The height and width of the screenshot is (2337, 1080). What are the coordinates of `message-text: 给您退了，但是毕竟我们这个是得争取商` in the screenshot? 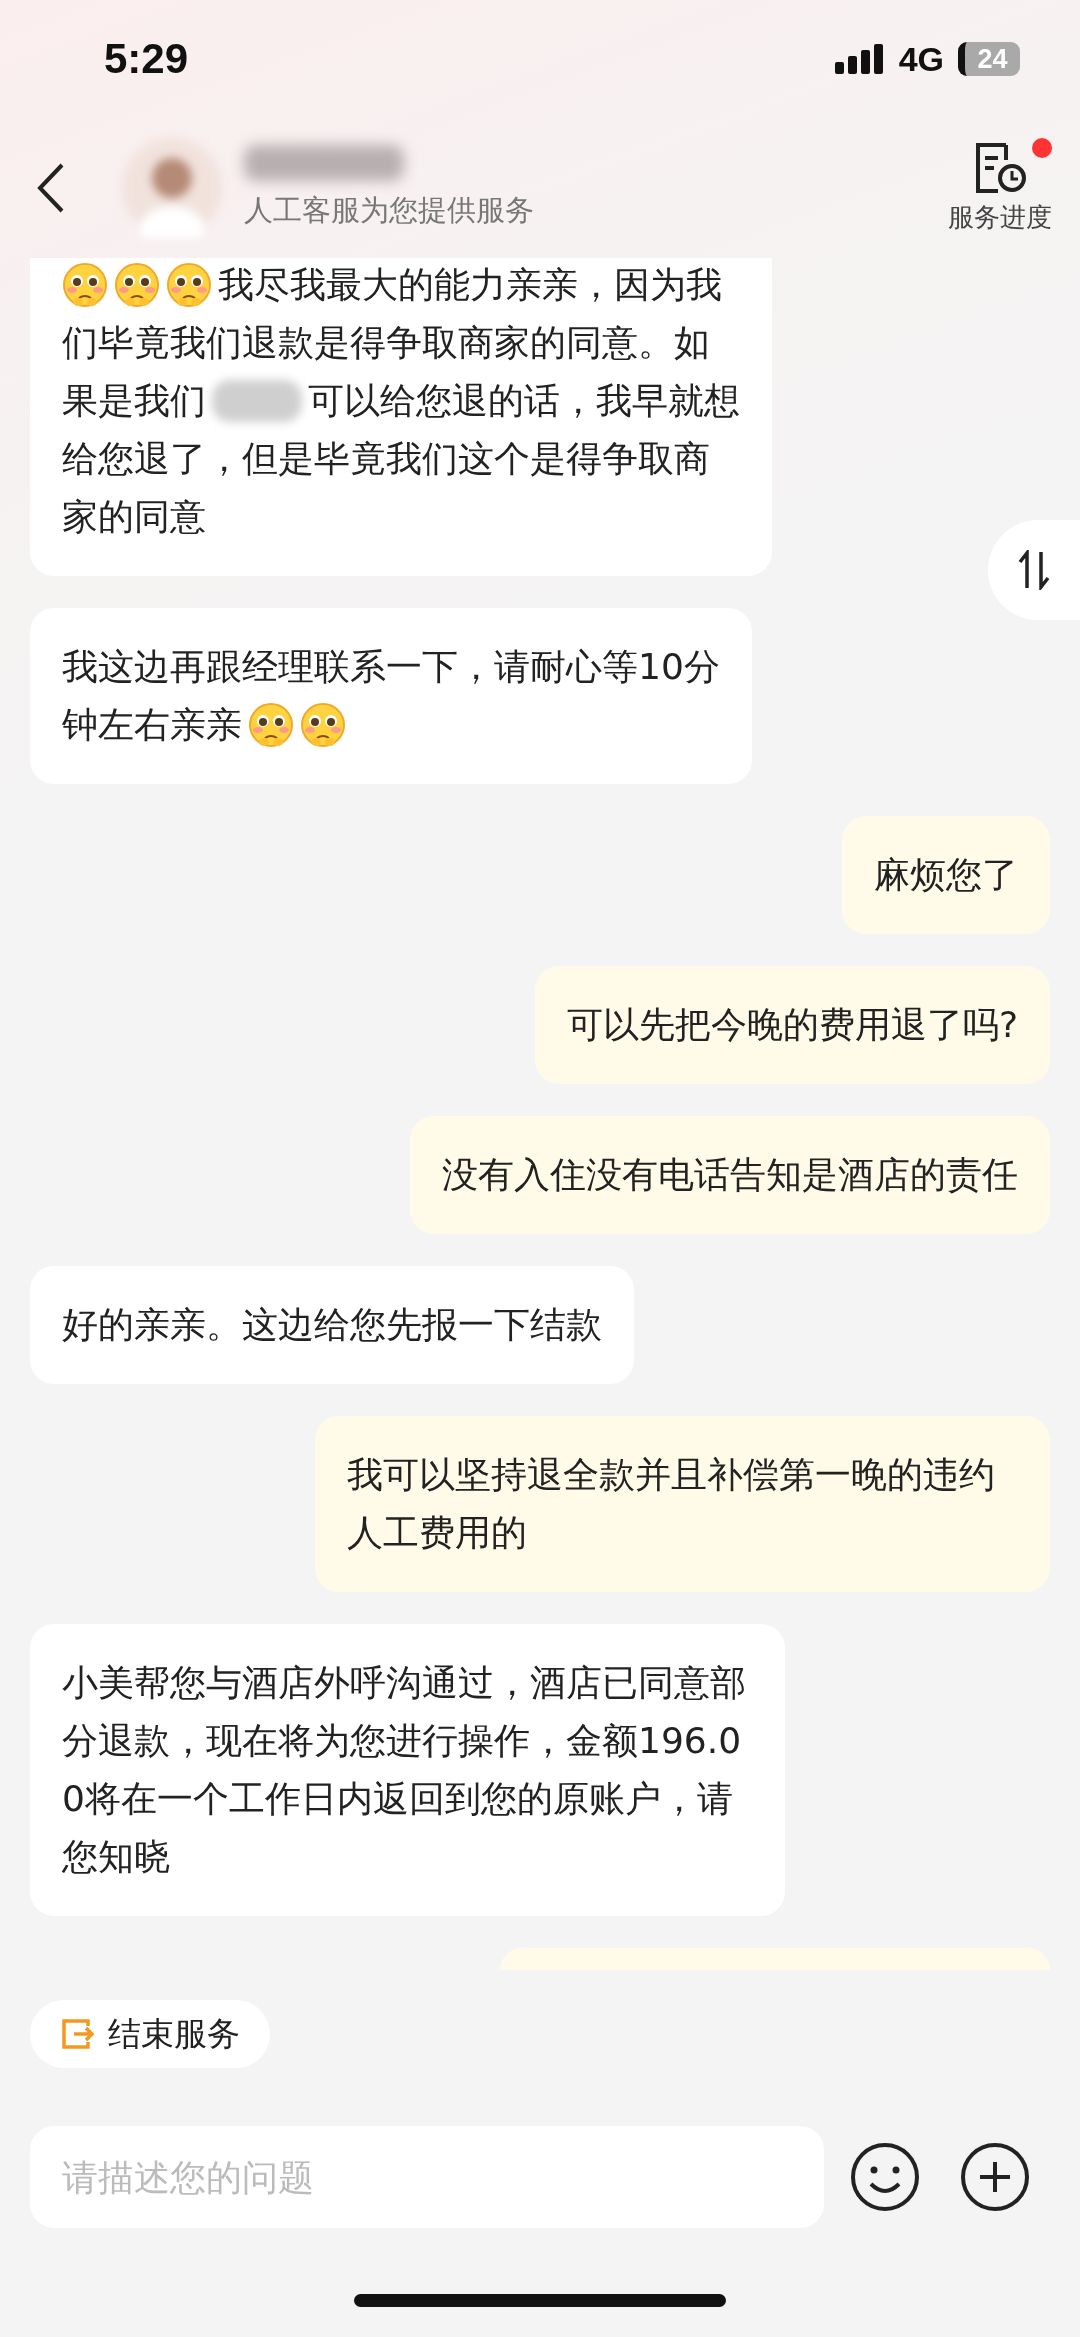 It's located at (386, 459).